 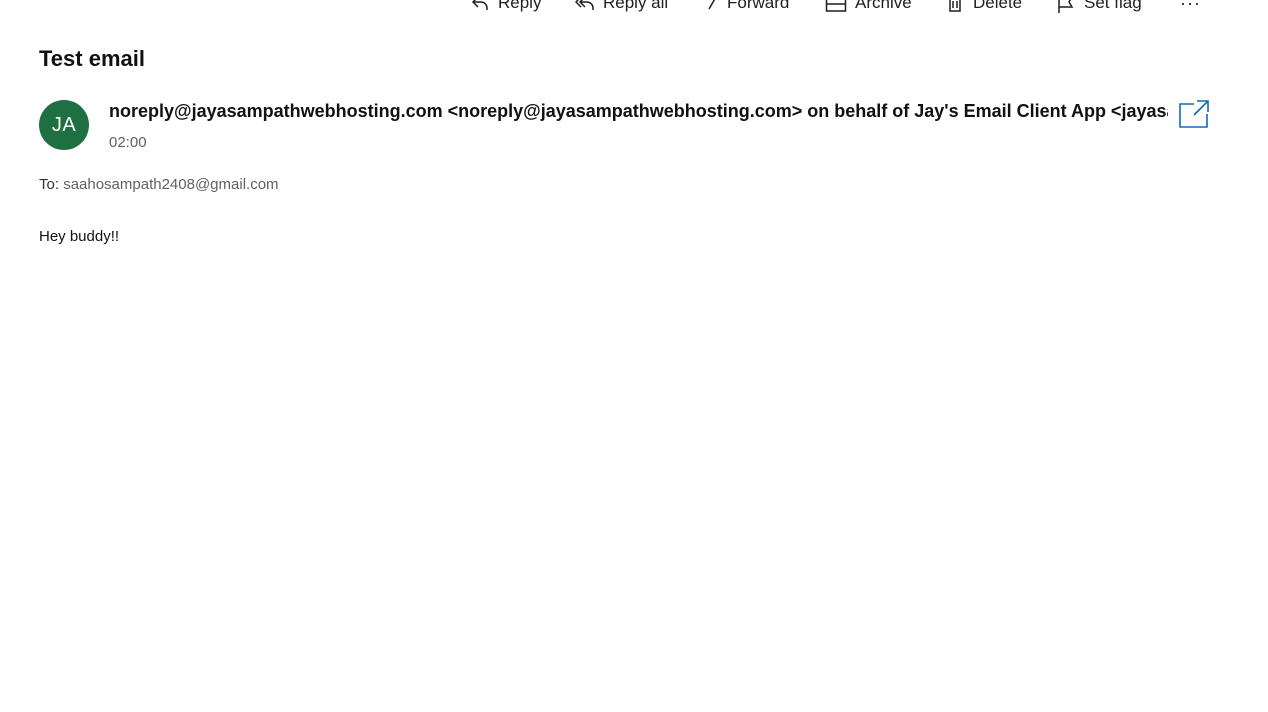 I want to click on flag-icon, so click(x=1066, y=6).